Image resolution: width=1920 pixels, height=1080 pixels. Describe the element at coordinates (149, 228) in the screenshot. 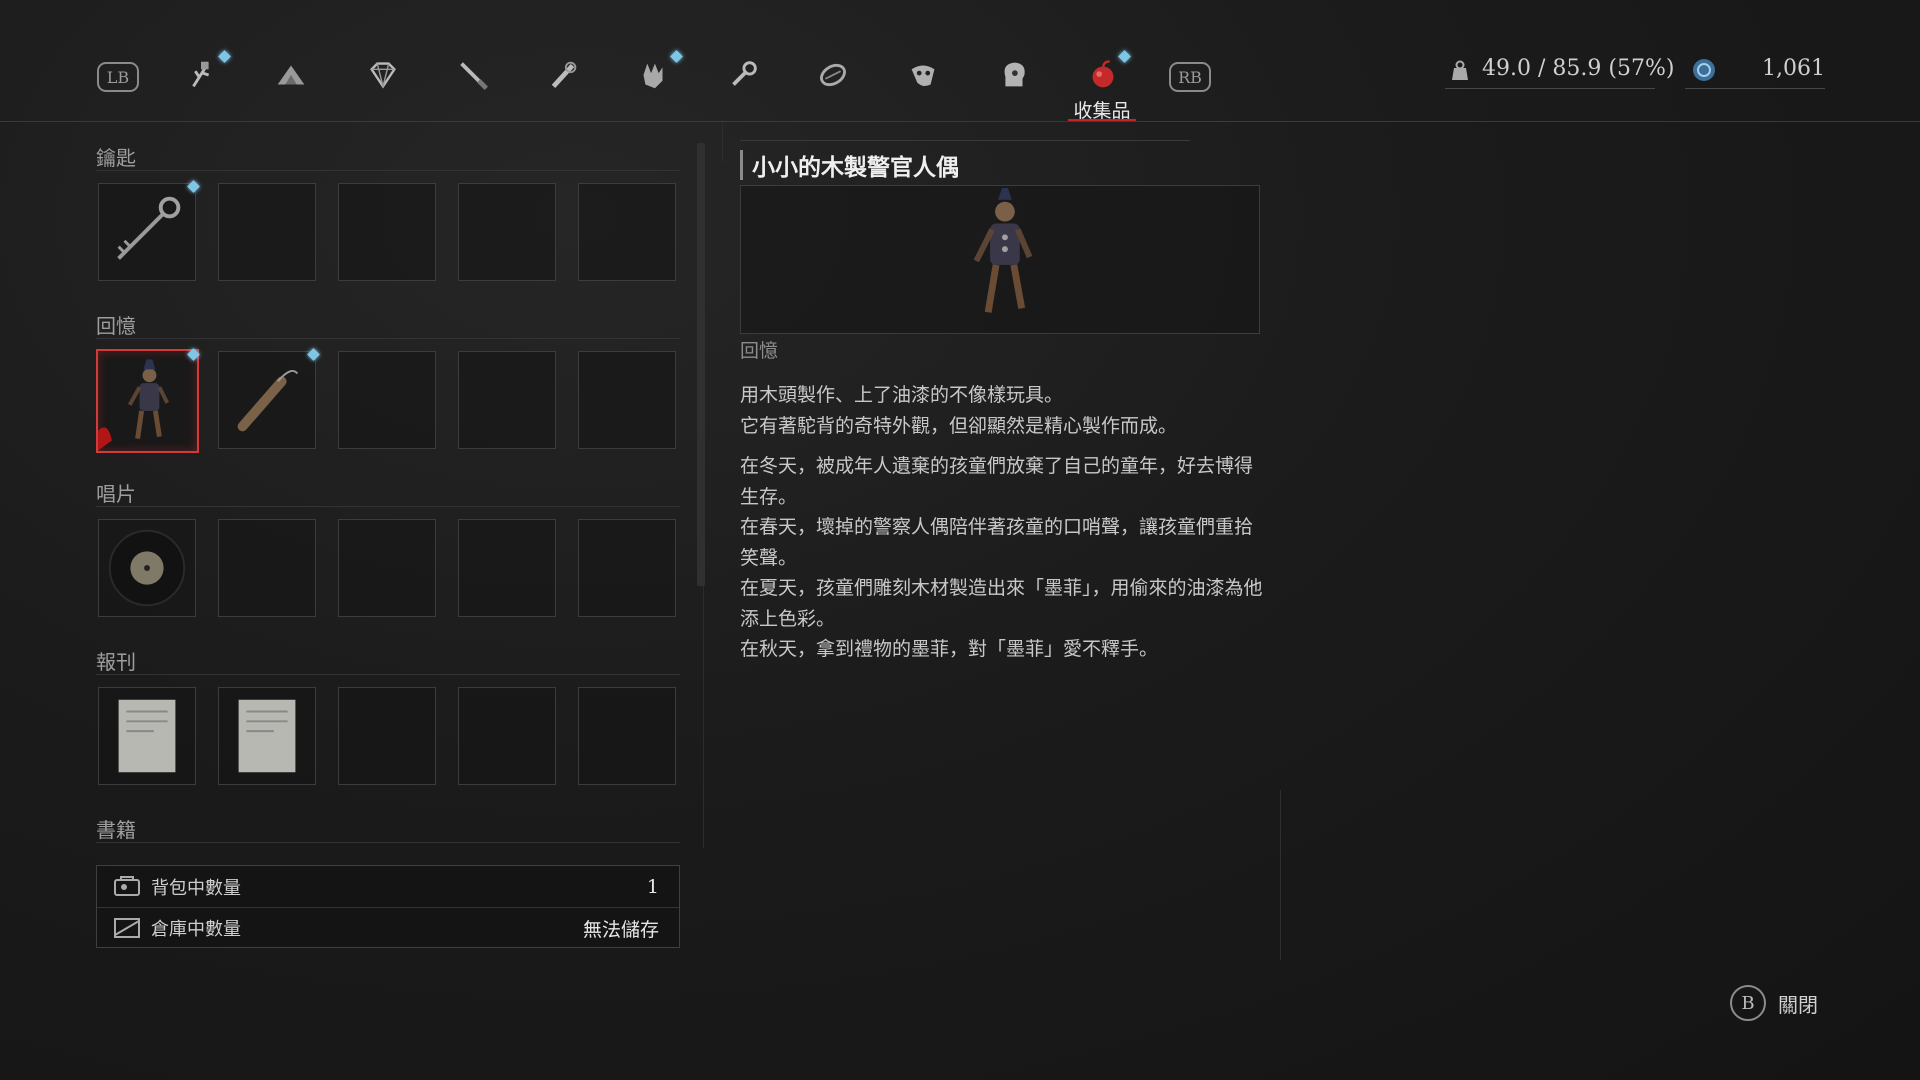

I see `skeleton-key-icon` at that location.